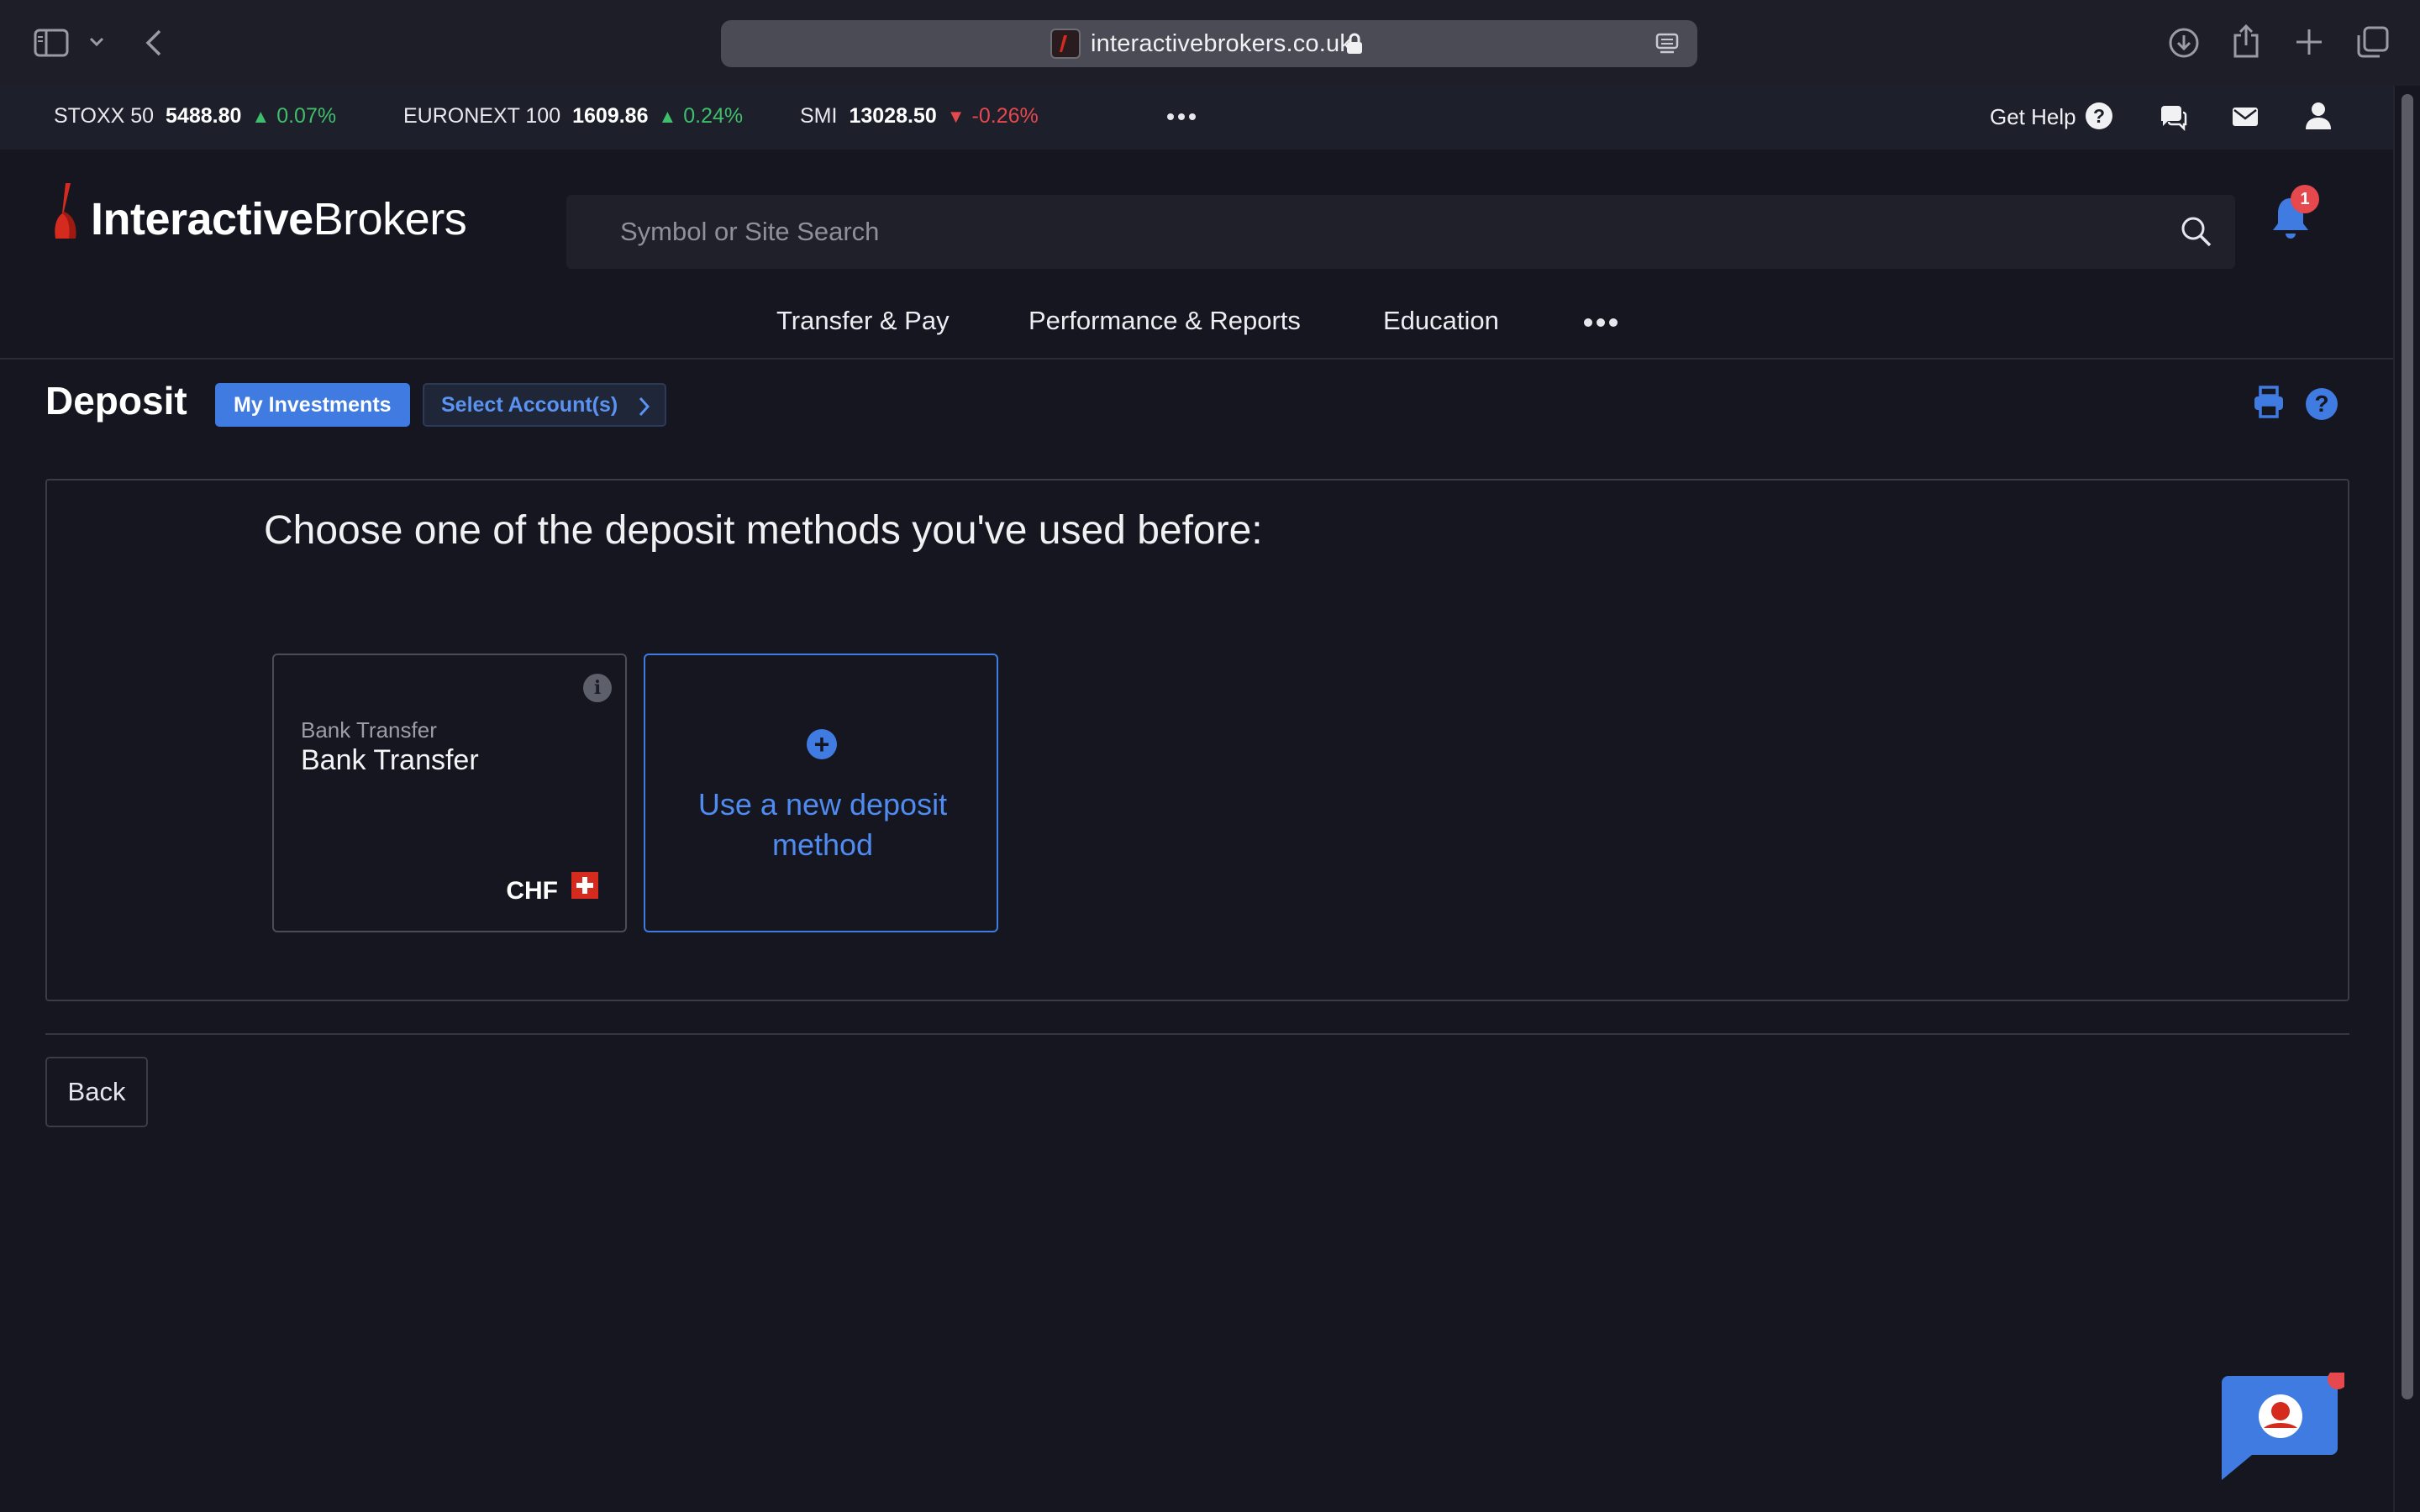 This screenshot has width=2420, height=1512. Describe the element at coordinates (390, 760) in the screenshot. I see `card-title: Bank Transfer` at that location.